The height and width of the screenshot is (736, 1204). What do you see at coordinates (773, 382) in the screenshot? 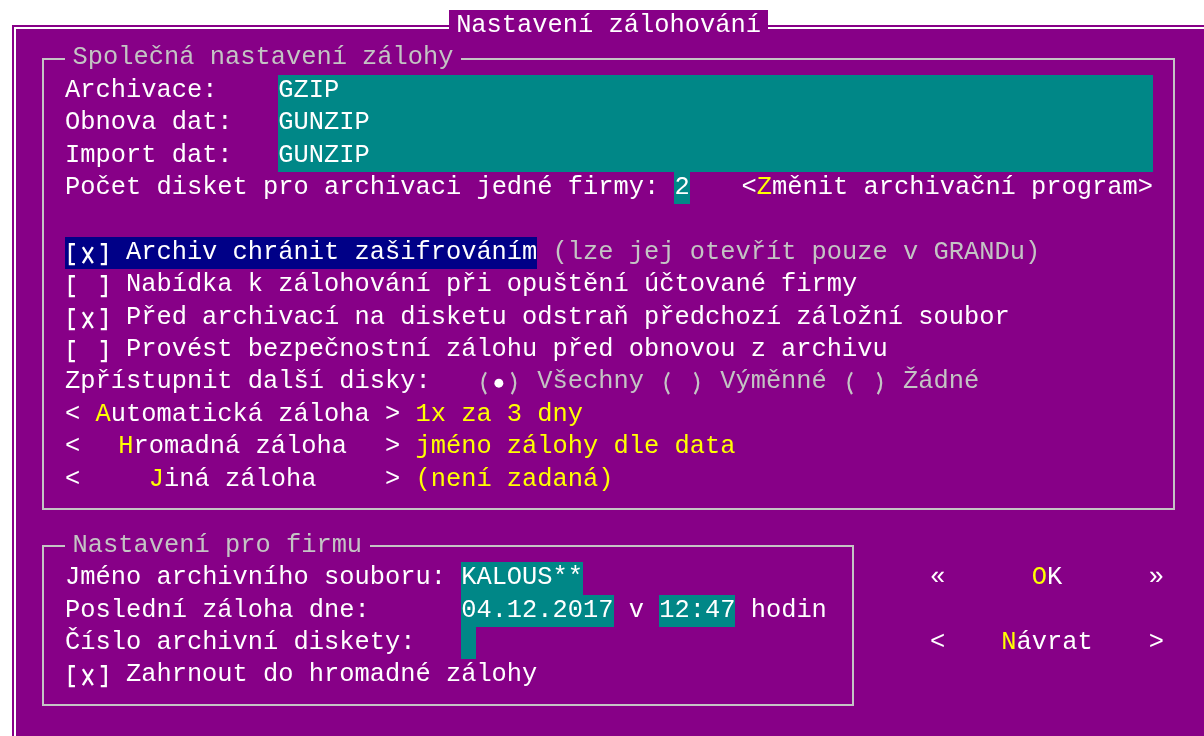
I see `radio-label: Výměnné` at bounding box center [773, 382].